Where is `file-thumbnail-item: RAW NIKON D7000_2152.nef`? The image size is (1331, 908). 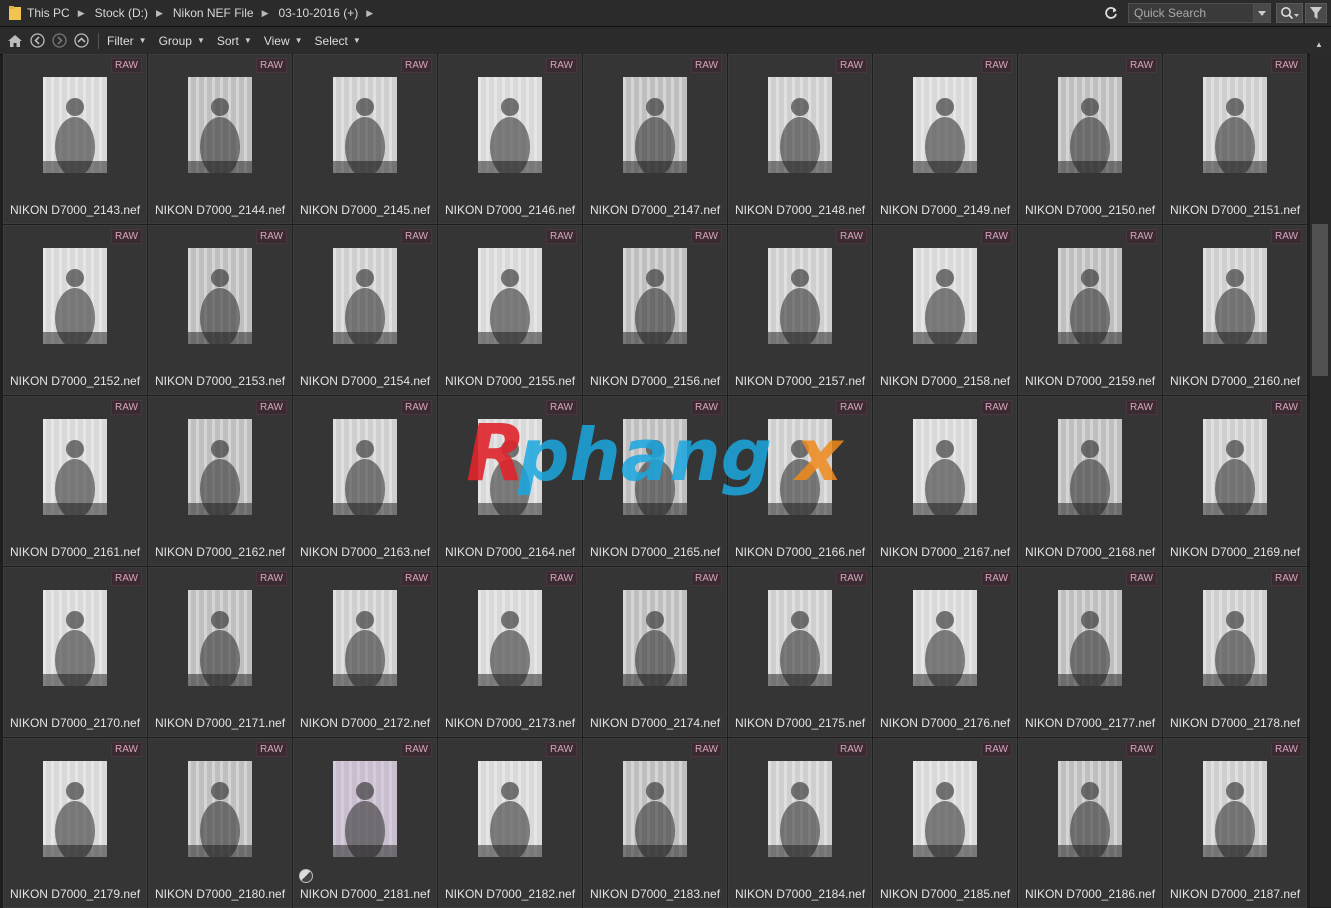
file-thumbnail-item: RAW NIKON D7000_2152.nef is located at coordinates (75, 310).